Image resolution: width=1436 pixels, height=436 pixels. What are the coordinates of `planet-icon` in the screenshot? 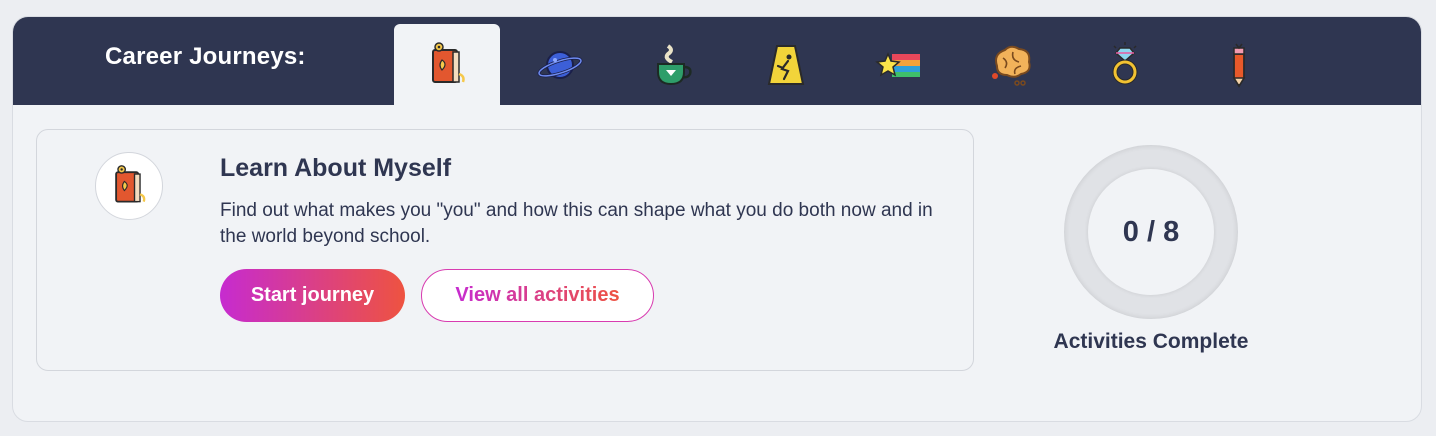 It's located at (560, 64).